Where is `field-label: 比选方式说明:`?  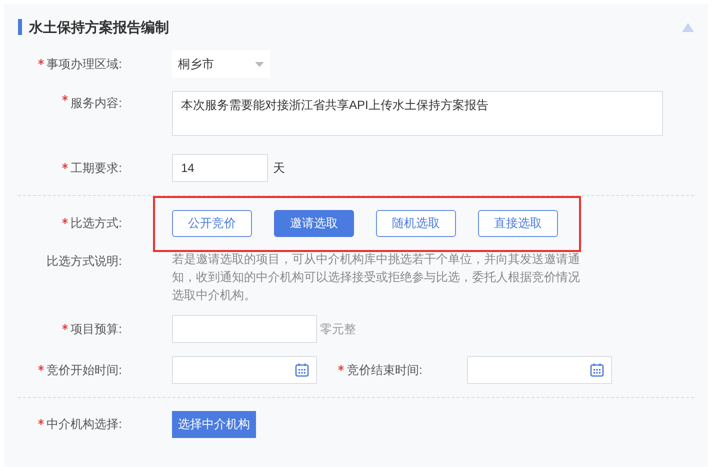
field-label: 比选方式说明: is located at coordinates (84, 261).